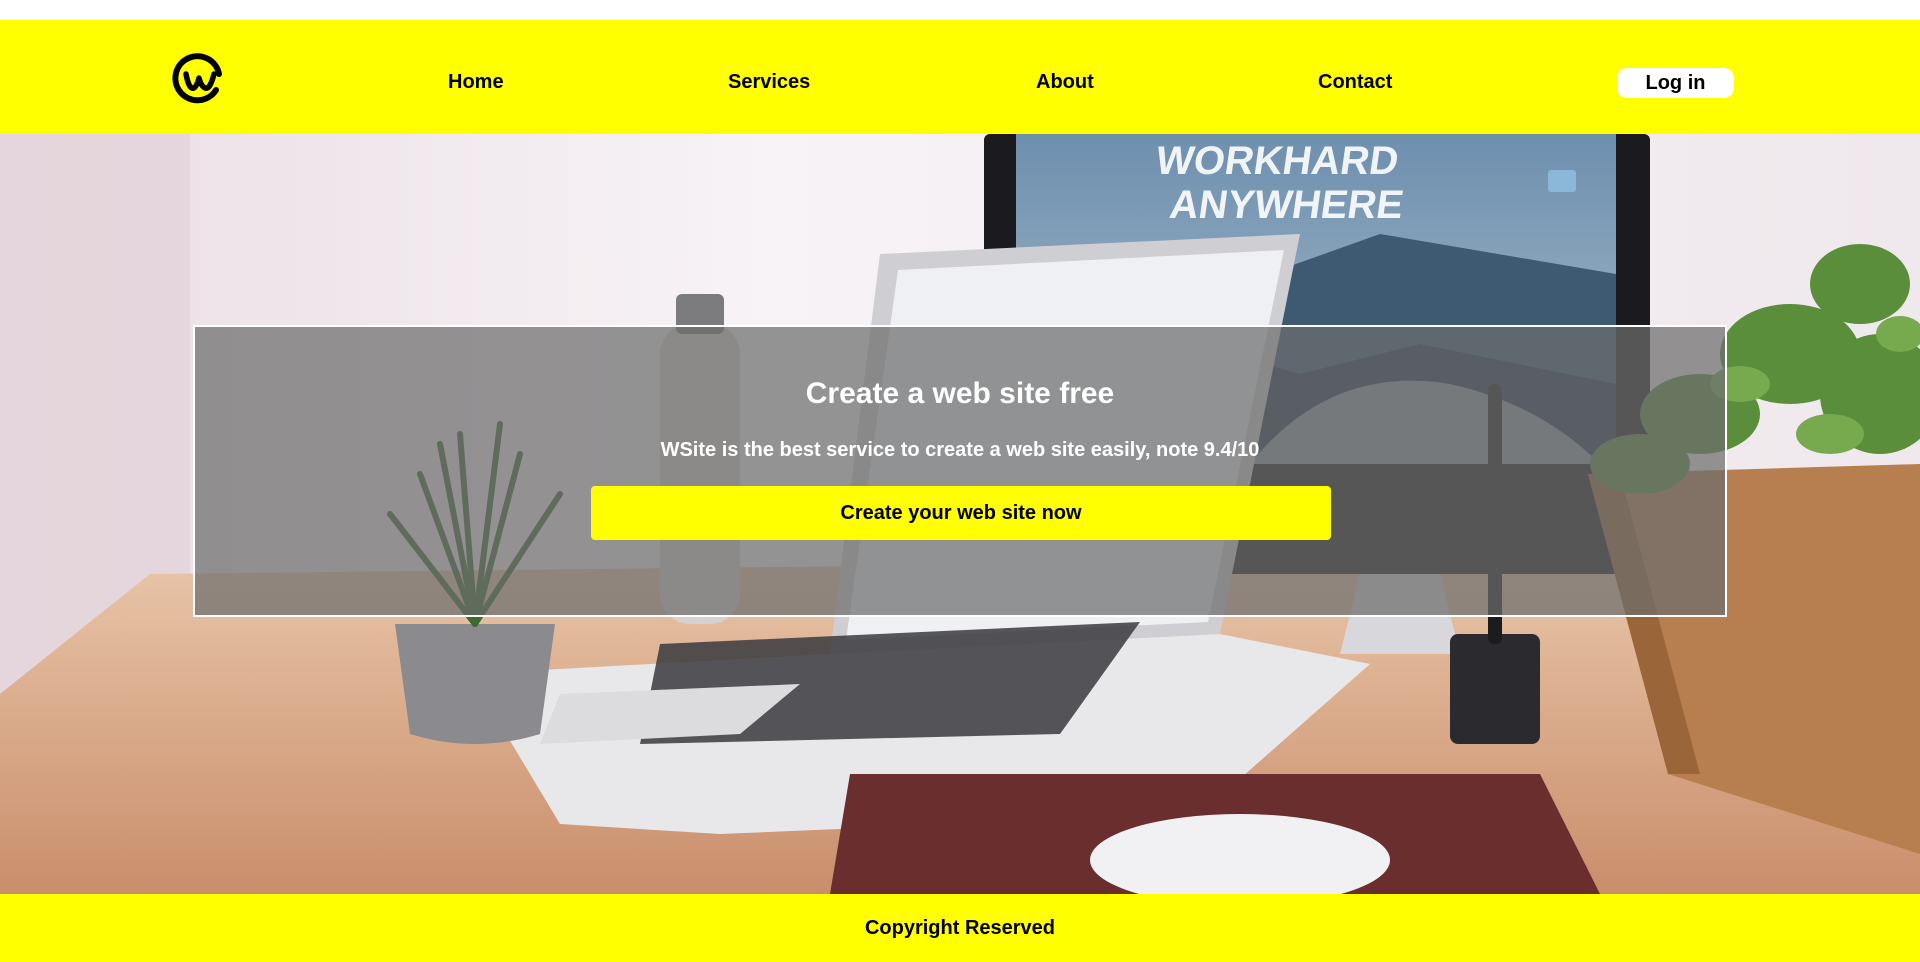 The width and height of the screenshot is (1920, 962). I want to click on nav-contact-link: Contact, so click(1355, 77).